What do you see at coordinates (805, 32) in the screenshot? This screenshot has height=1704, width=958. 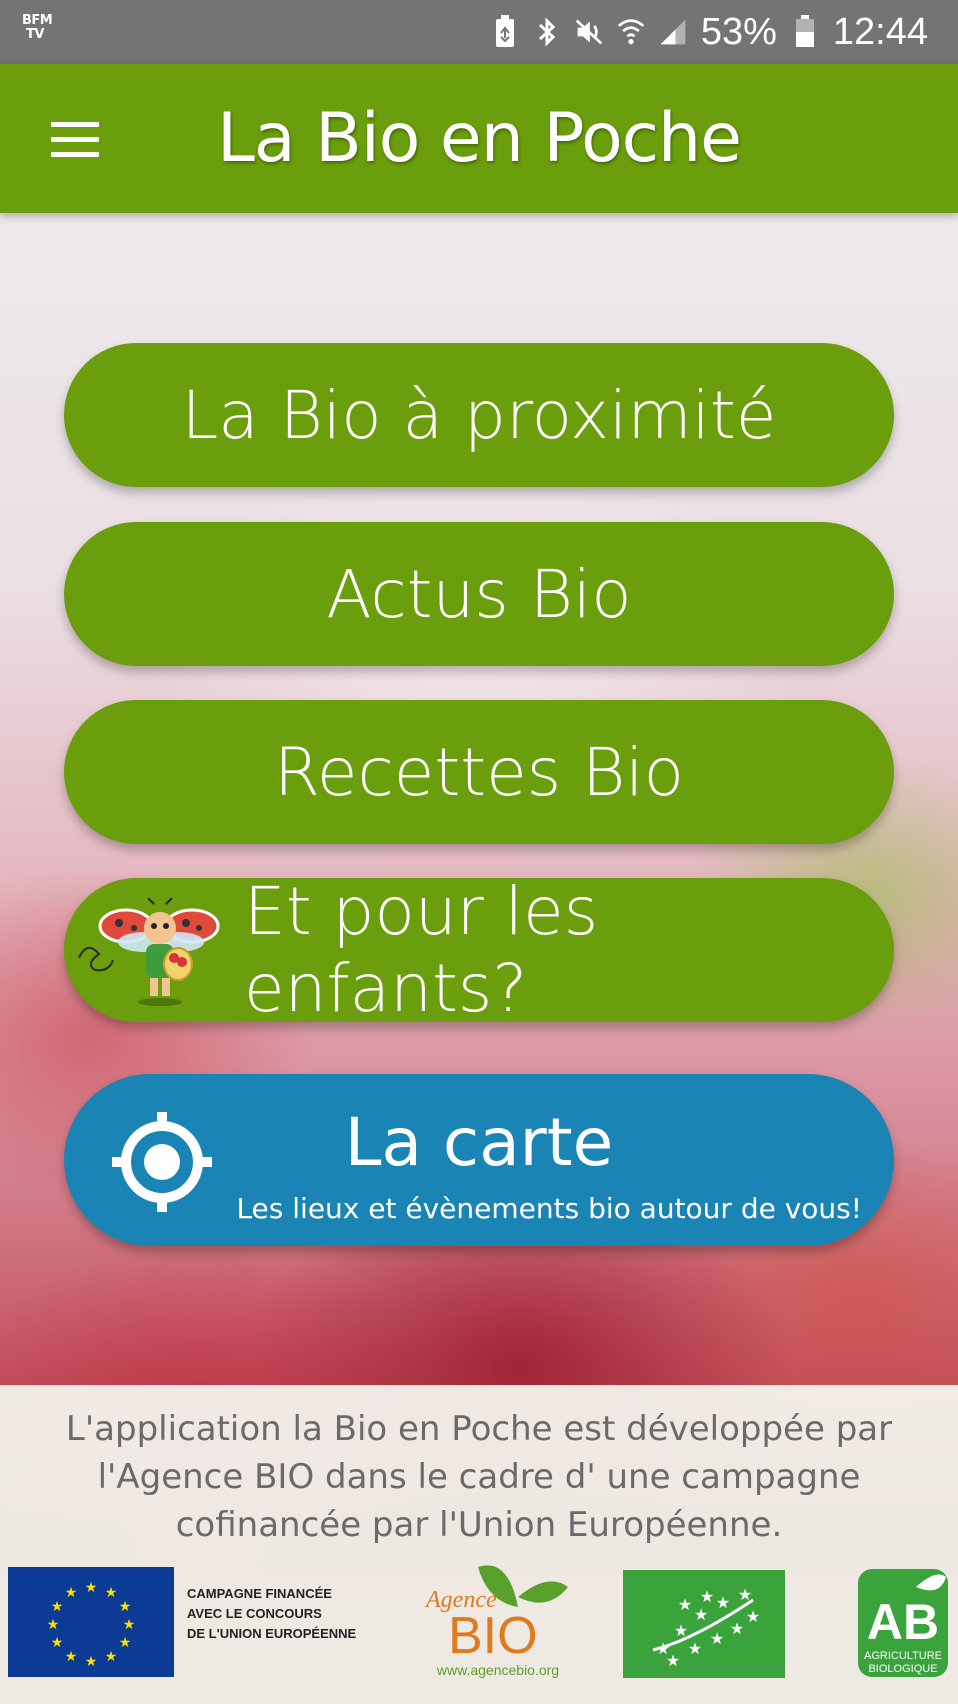 I see `battery-icon` at bounding box center [805, 32].